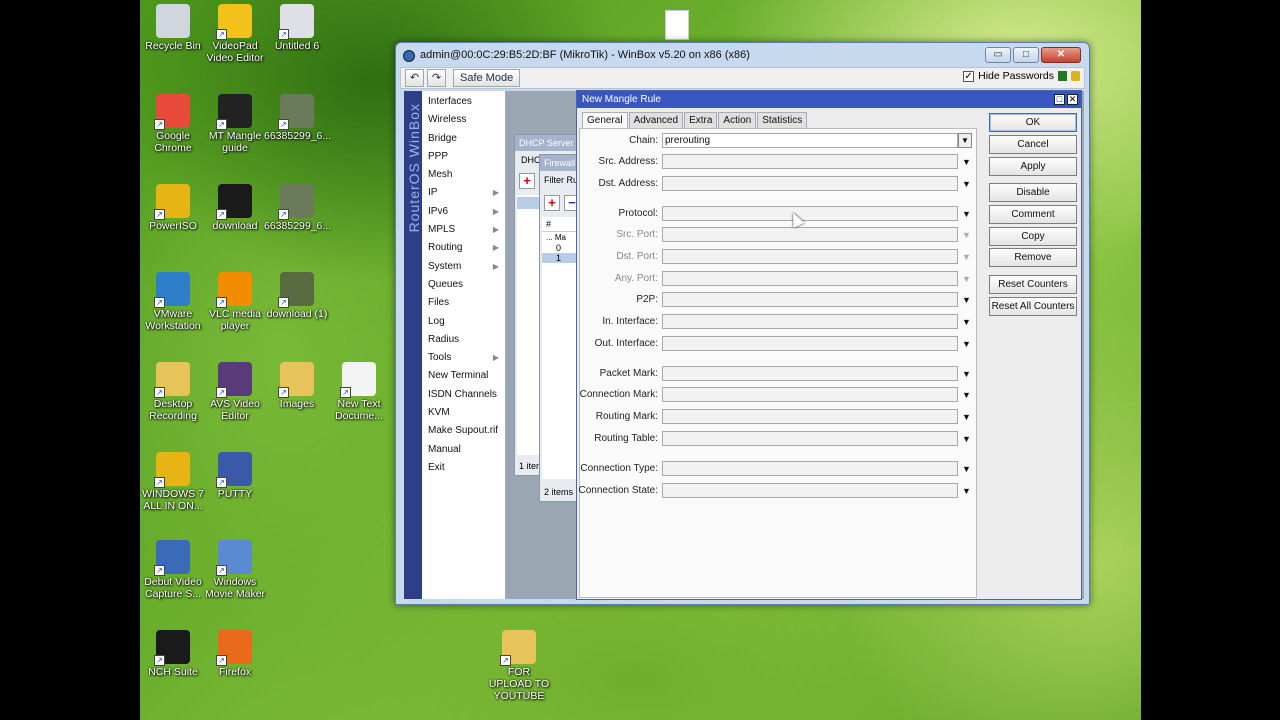 Image resolution: width=1280 pixels, height=720 pixels. What do you see at coordinates (463, 175) in the screenshot?
I see `menu-item: Mesh` at bounding box center [463, 175].